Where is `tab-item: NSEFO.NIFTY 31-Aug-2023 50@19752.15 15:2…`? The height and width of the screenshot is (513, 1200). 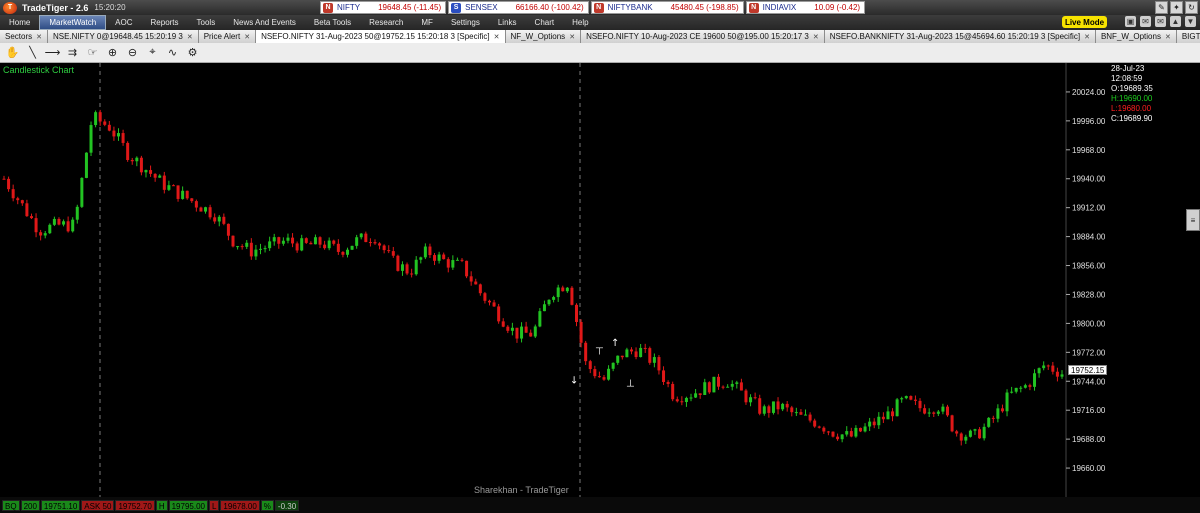
tab-item: NSEFO.NIFTY 31-Aug-2023 50@19752.15 15:2… is located at coordinates (381, 36).